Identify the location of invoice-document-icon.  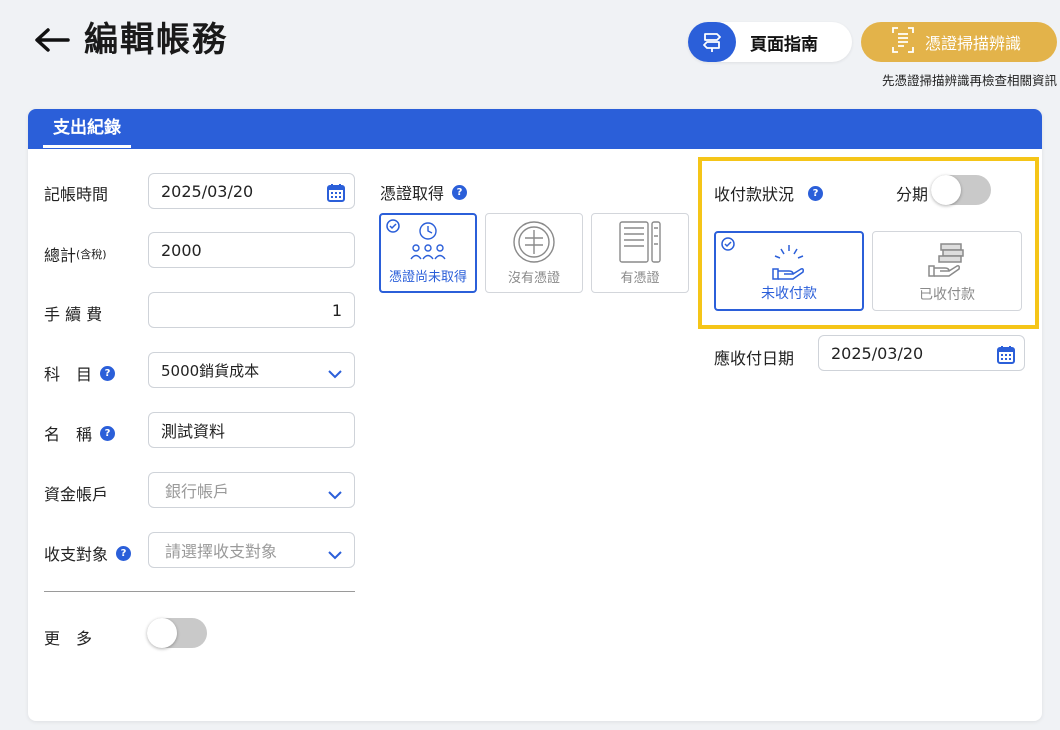
(640, 242).